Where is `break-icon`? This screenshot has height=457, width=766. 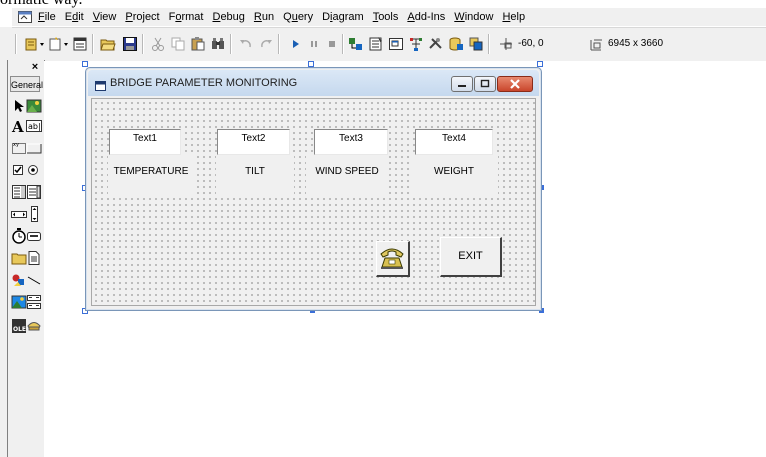 break-icon is located at coordinates (314, 44).